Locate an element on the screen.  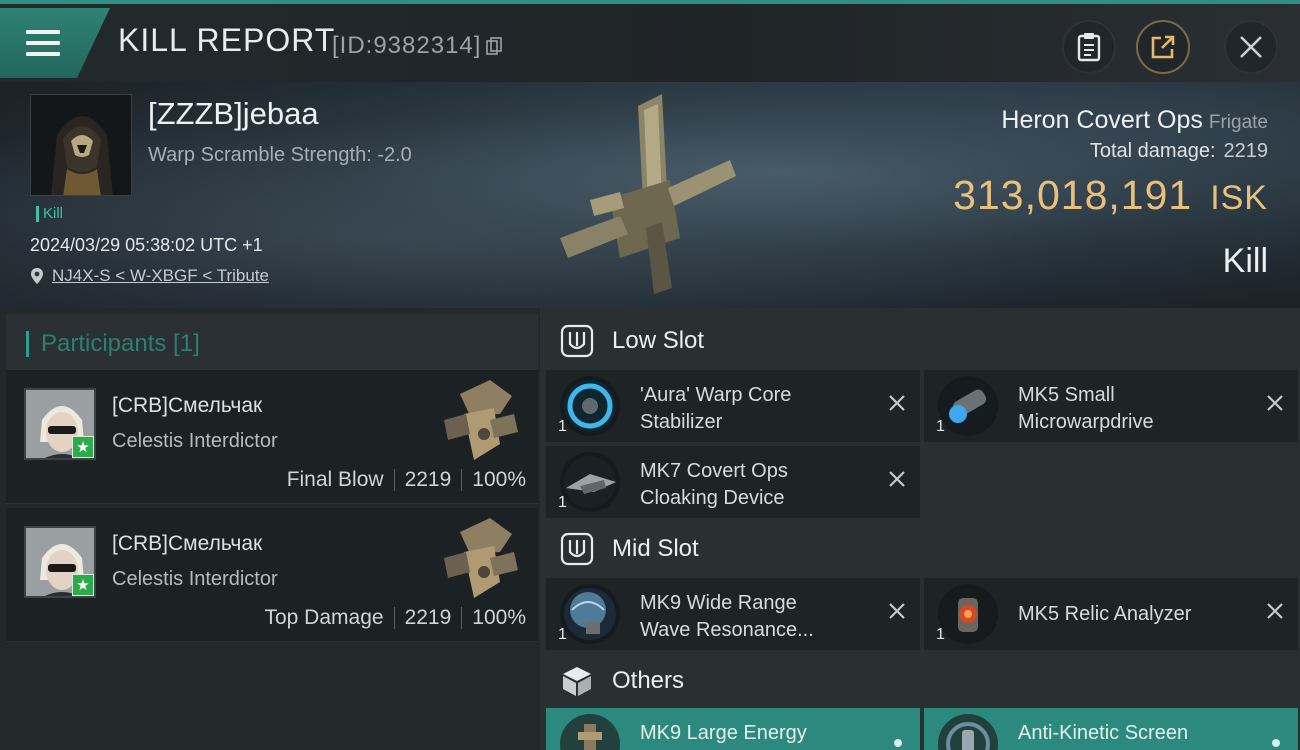
others-header: Others is located at coordinates (923, 681).